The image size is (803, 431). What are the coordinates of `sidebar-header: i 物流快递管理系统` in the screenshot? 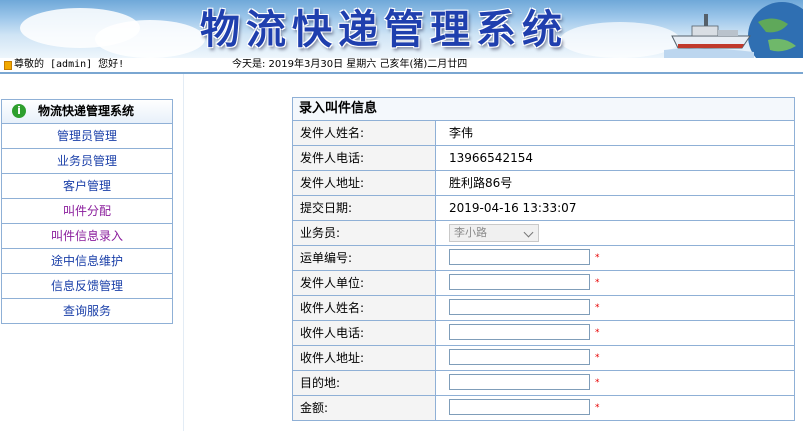 It's located at (87, 112).